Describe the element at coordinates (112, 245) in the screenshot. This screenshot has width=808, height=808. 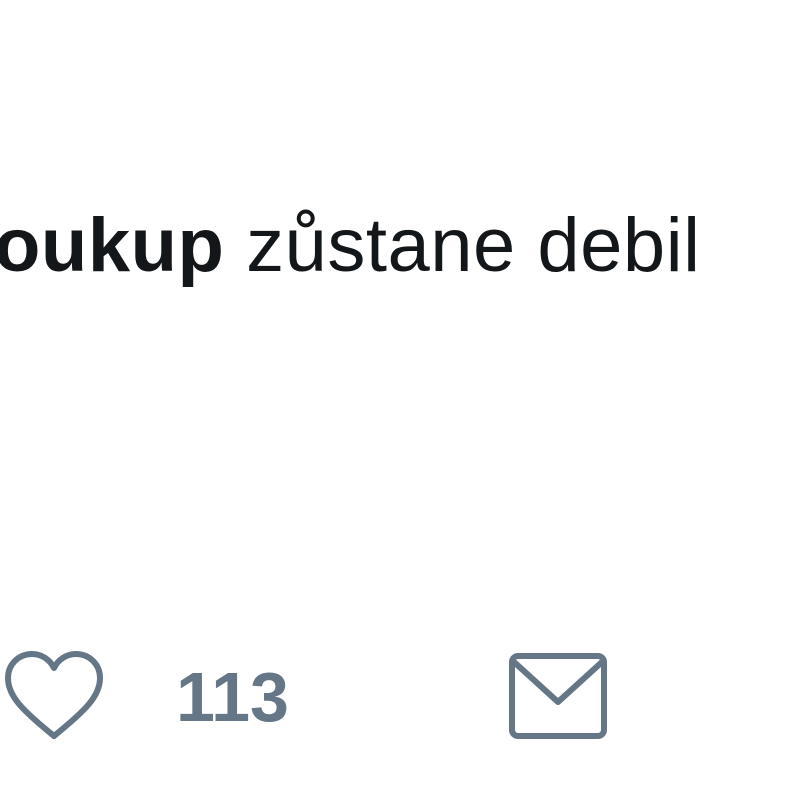
I see `username-mention: oukup` at that location.